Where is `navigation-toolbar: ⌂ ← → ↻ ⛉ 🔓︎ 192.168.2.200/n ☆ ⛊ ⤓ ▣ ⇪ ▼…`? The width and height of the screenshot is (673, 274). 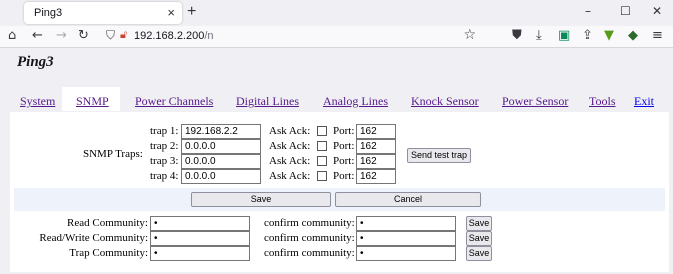 navigation-toolbar: ⌂ ← → ↻ ⛉ 🔓︎ 192.168.2.200/n ☆ ⛊ ⤓ ▣ ⇪ ▼… is located at coordinates (336, 37).